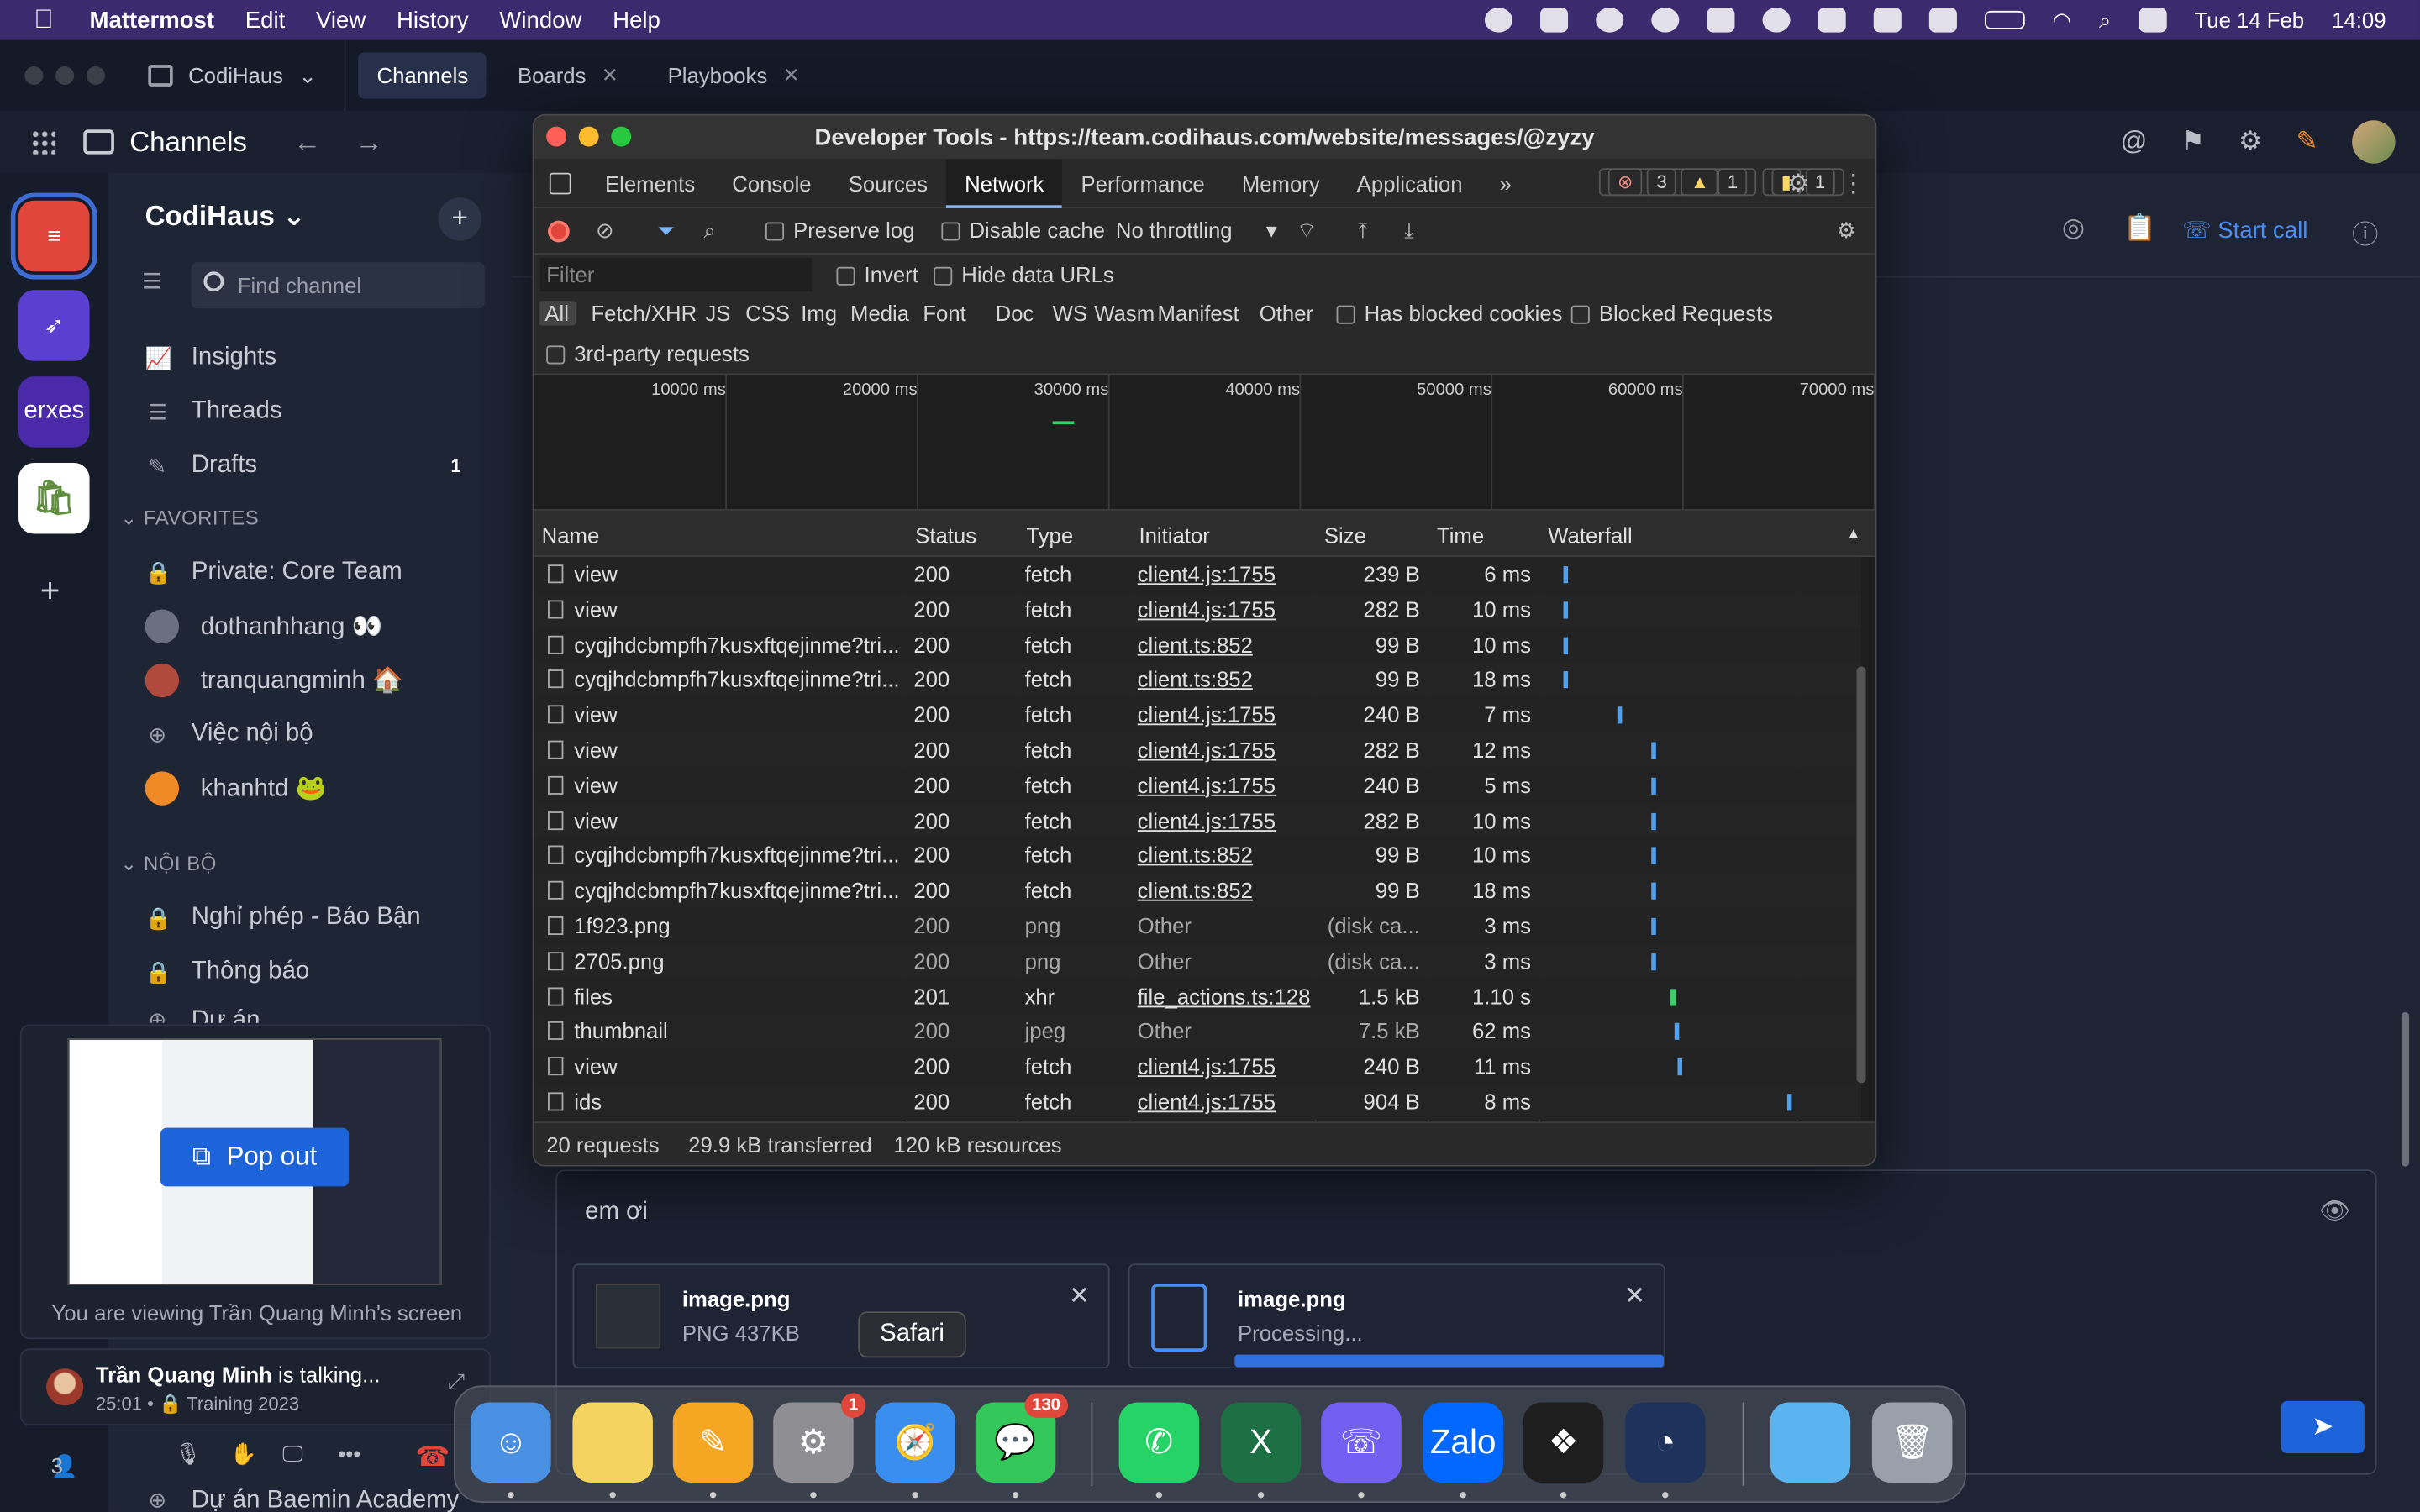 The width and height of the screenshot is (2420, 1512). I want to click on sort-ascending-icon: ▲, so click(1854, 534).